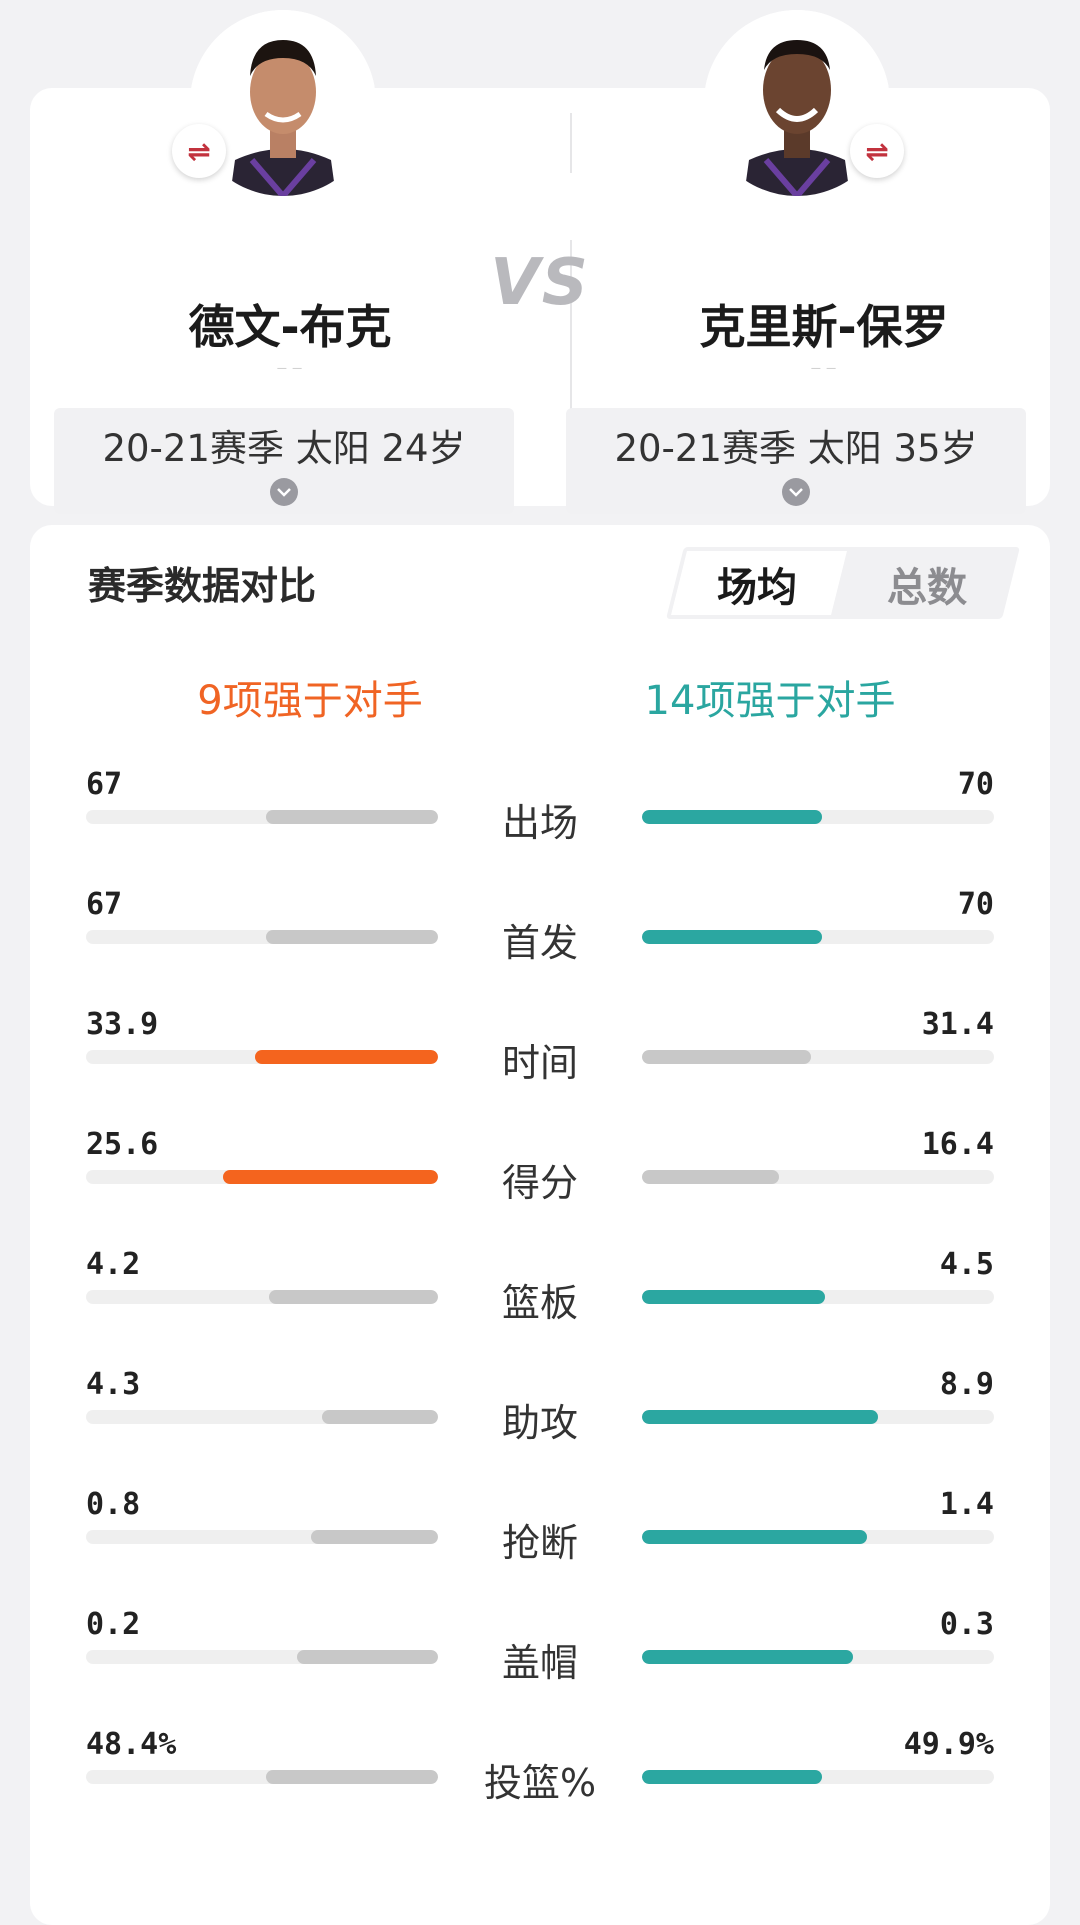  What do you see at coordinates (796, 448) in the screenshot?
I see `player-right-season: 20-21赛季 太阳 35岁` at bounding box center [796, 448].